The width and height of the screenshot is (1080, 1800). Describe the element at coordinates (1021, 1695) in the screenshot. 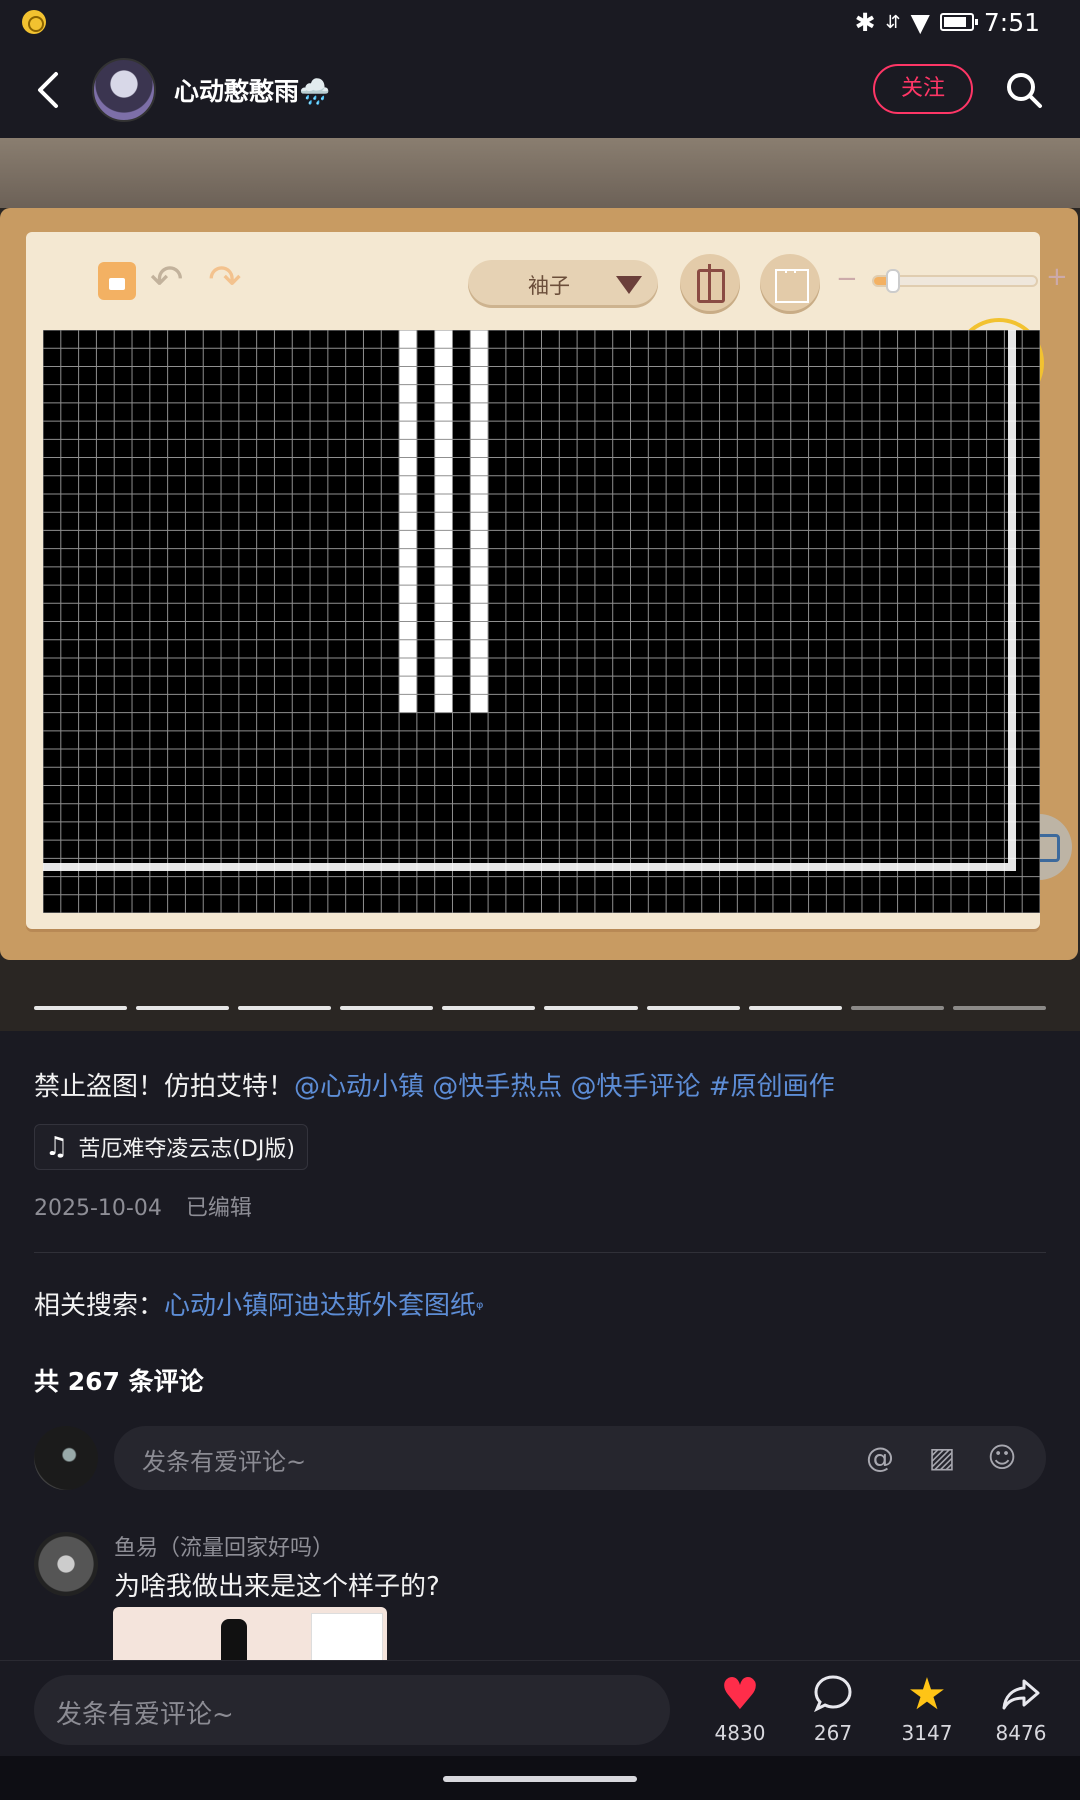

I see `share-arrow-icon` at that location.